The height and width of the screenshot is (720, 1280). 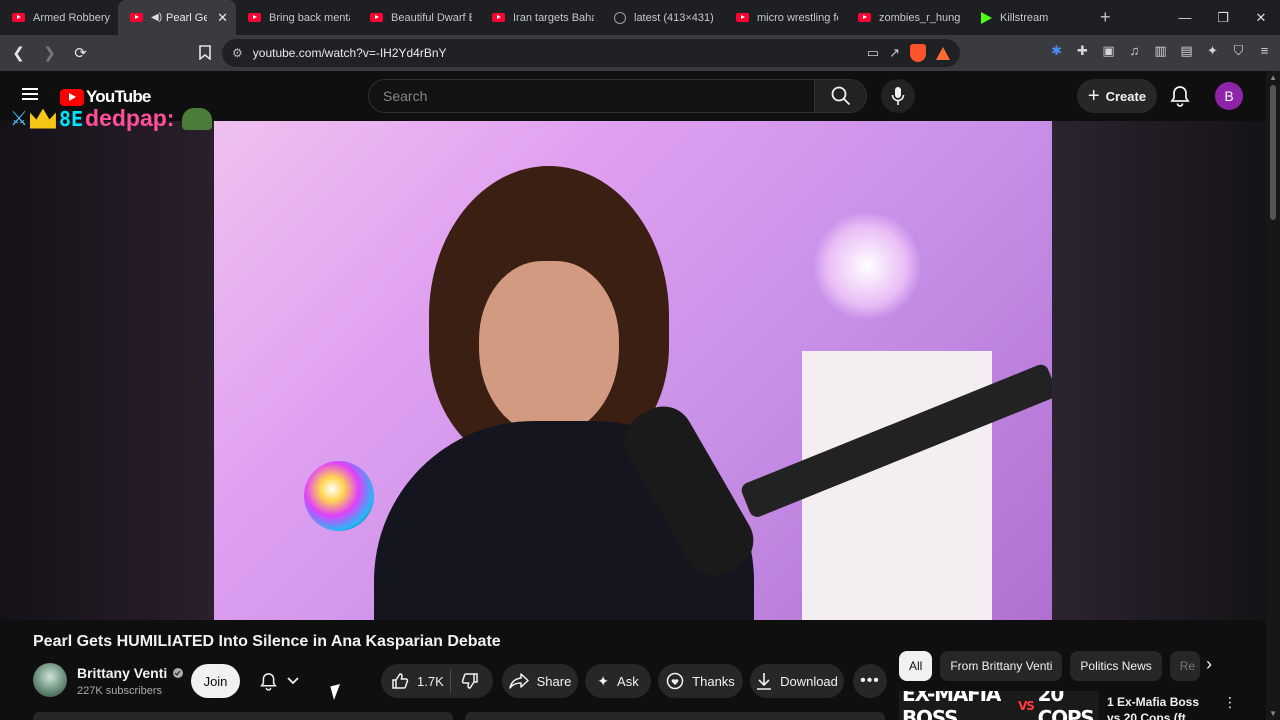 I want to click on voice-search-button, so click(x=898, y=96).